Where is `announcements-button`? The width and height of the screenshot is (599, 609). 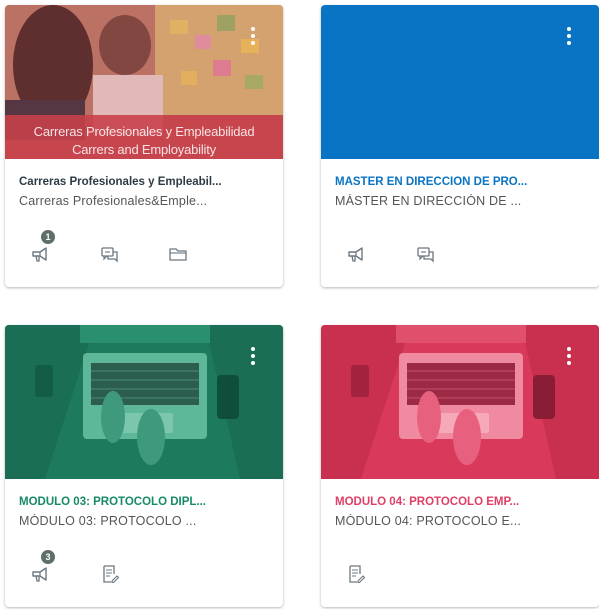
announcements-button is located at coordinates (356, 254).